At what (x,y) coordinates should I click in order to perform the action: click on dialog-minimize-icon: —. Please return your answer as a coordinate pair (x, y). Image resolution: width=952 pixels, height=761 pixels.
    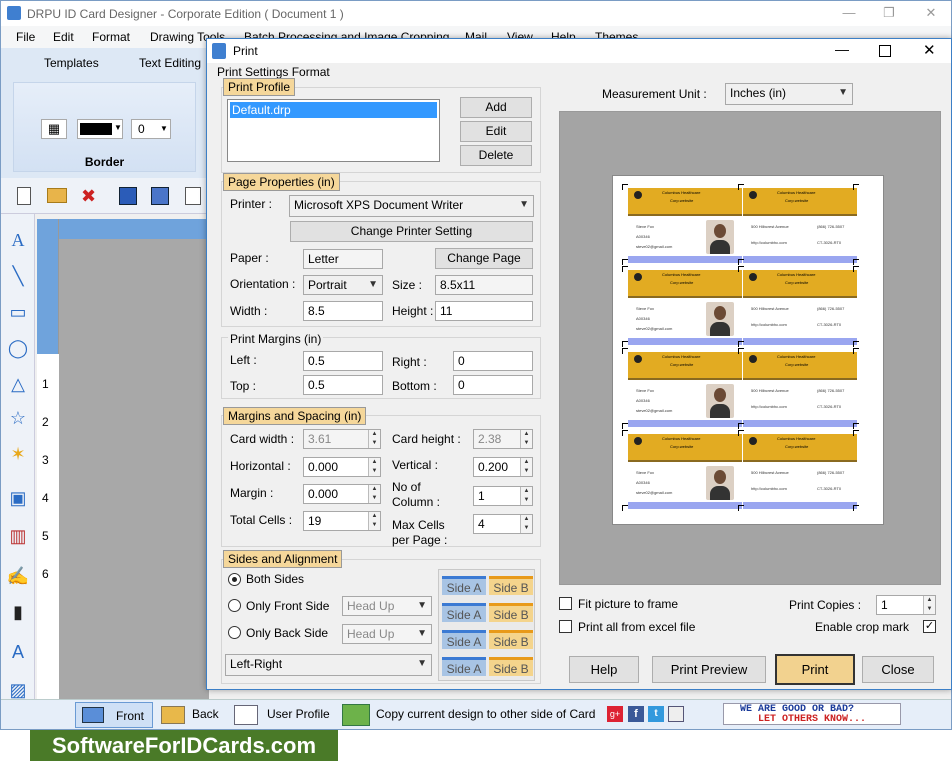
    Looking at the image, I should click on (842, 49).